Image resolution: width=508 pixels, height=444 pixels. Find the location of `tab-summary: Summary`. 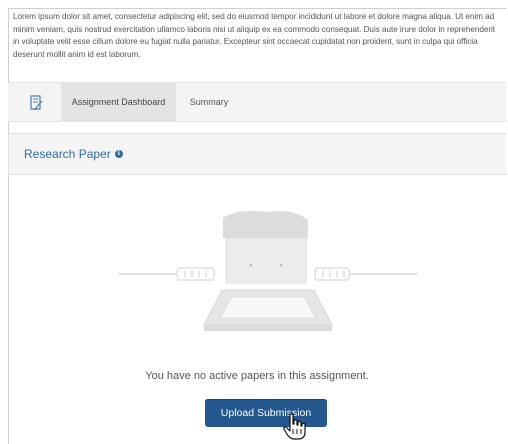

tab-summary: Summary is located at coordinates (209, 102).